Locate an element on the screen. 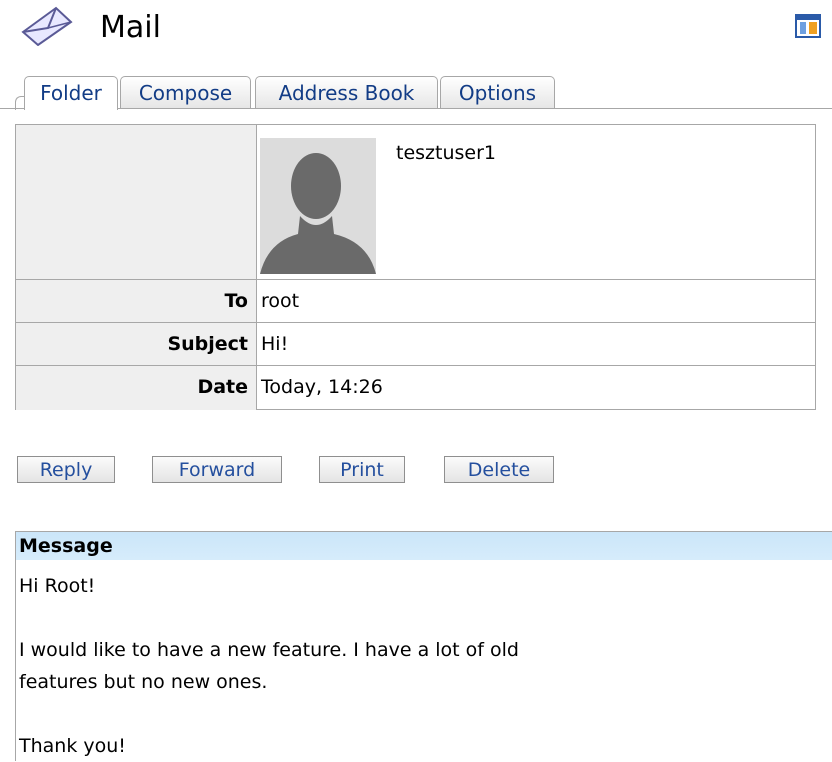  page-title: Mail is located at coordinates (130, 27).